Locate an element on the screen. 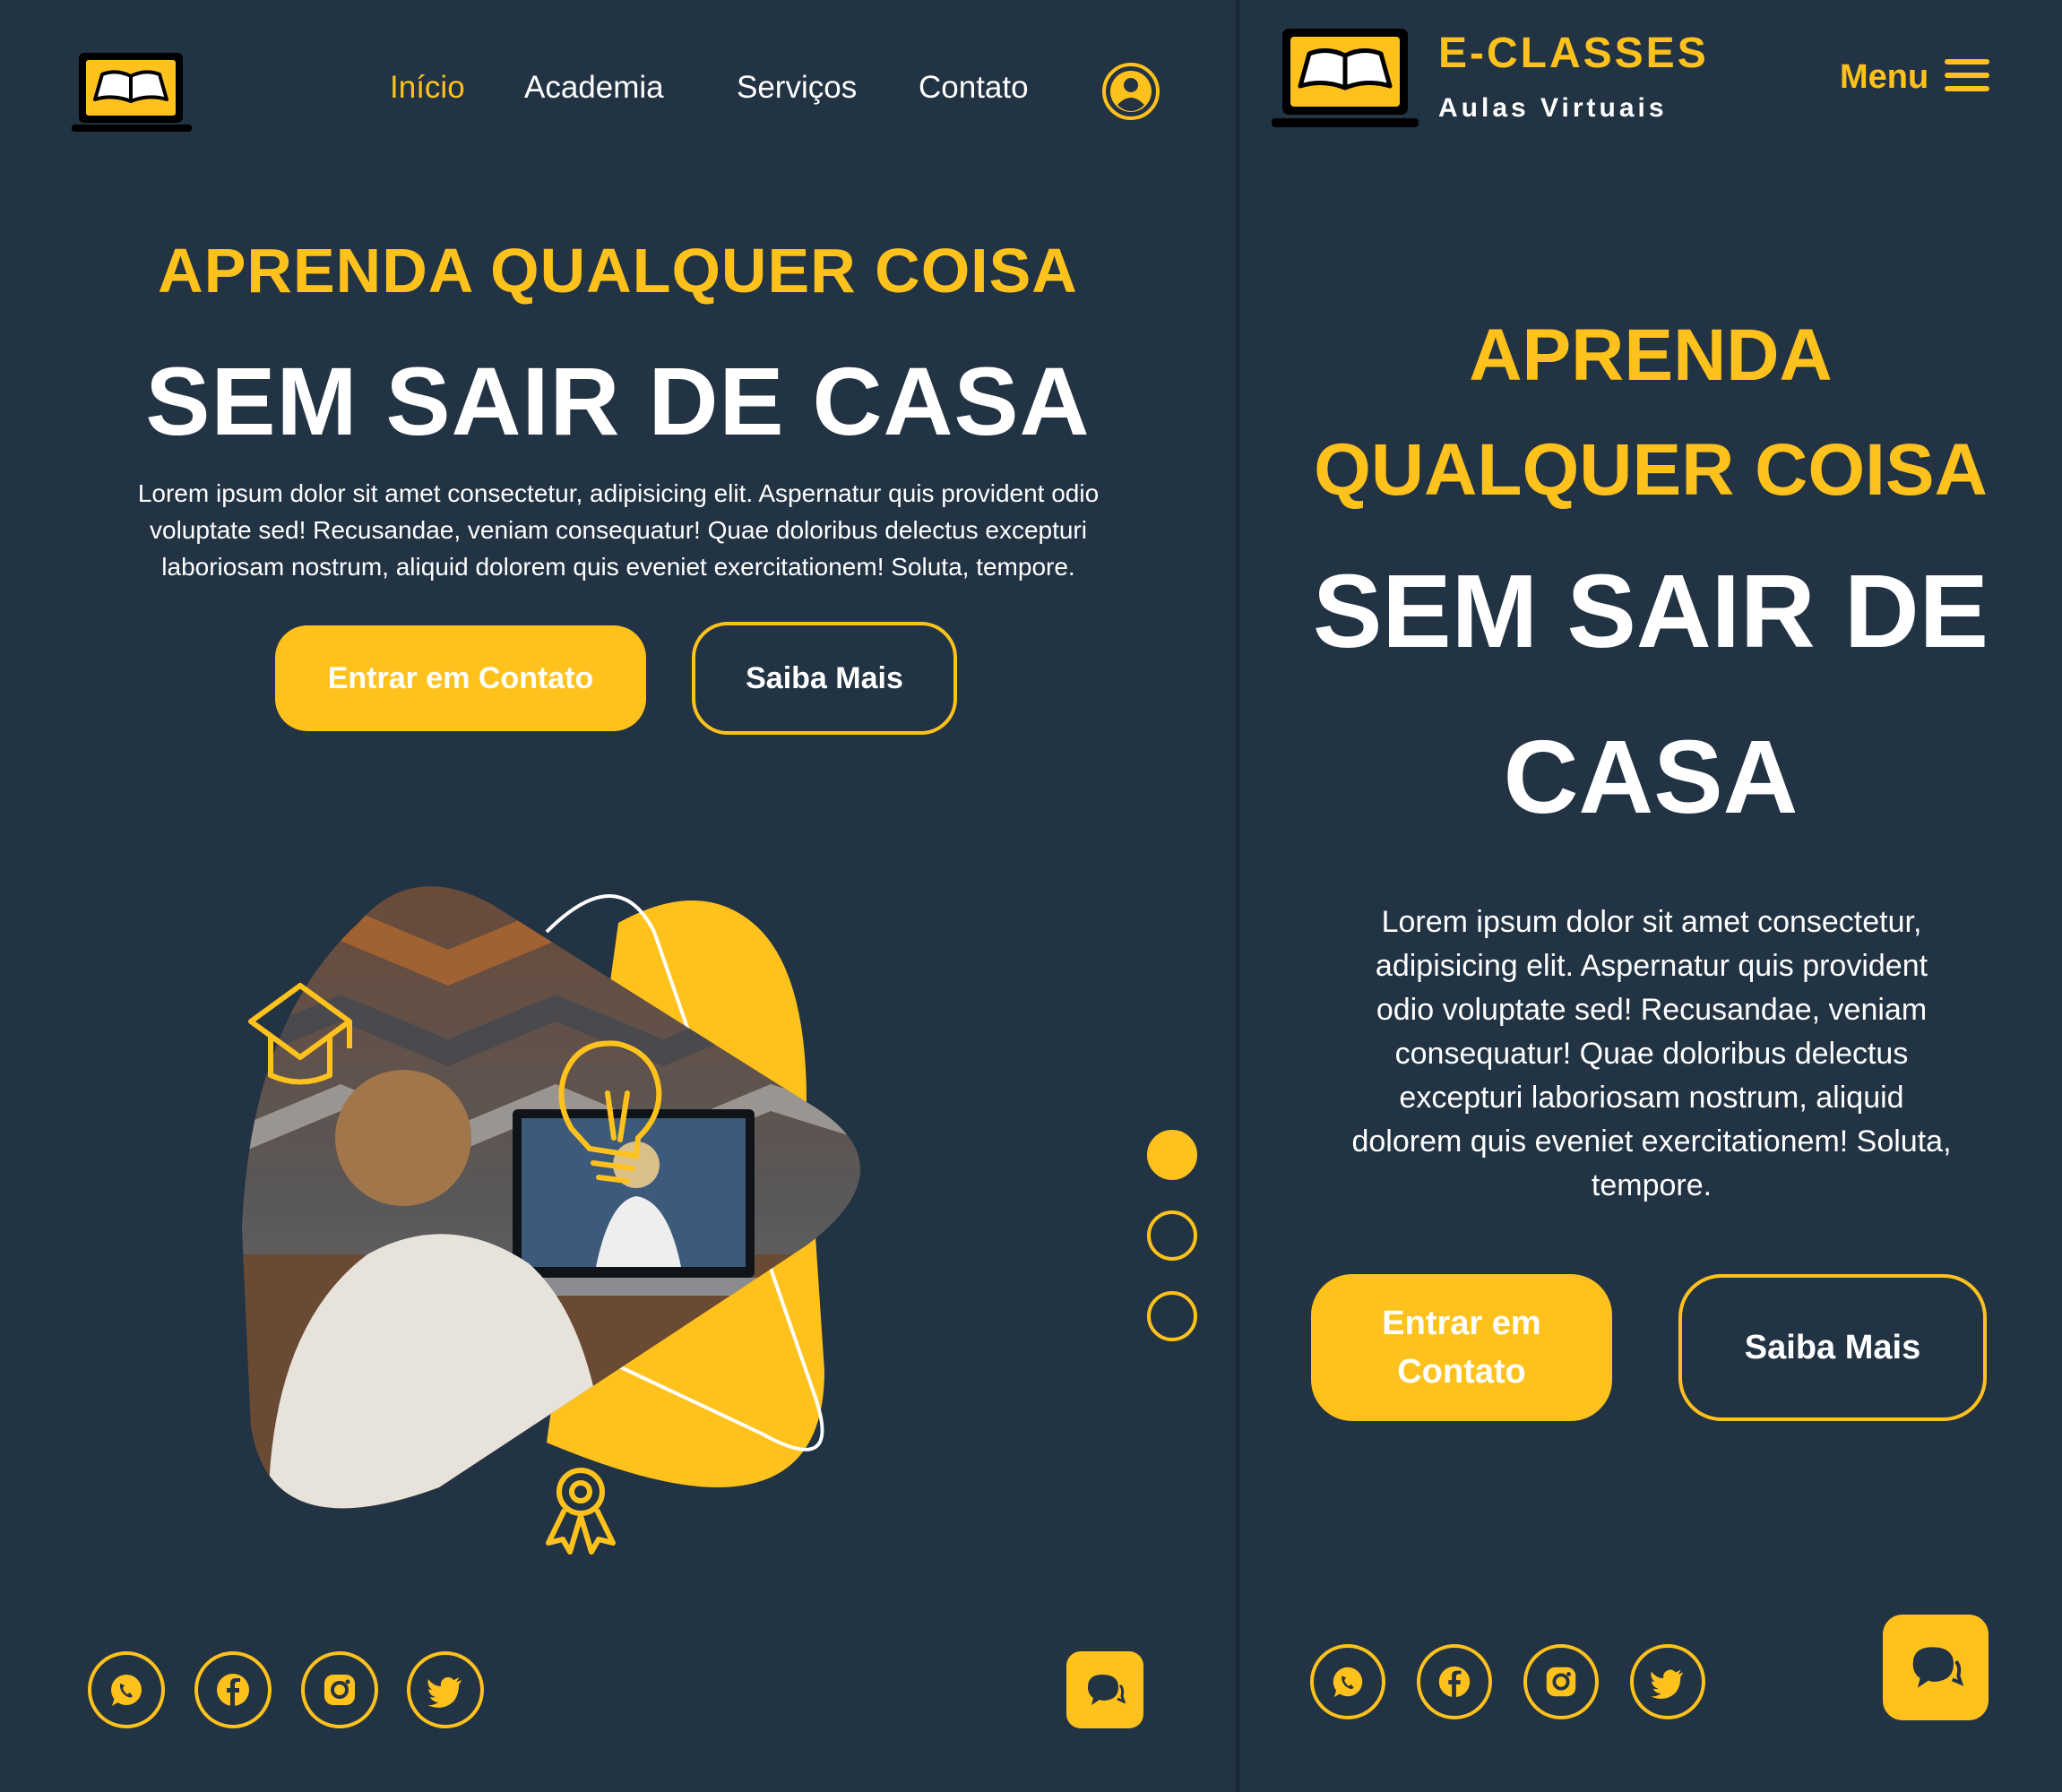  hero-headline-white: SEM SAIR DE CASA is located at coordinates (618, 401).